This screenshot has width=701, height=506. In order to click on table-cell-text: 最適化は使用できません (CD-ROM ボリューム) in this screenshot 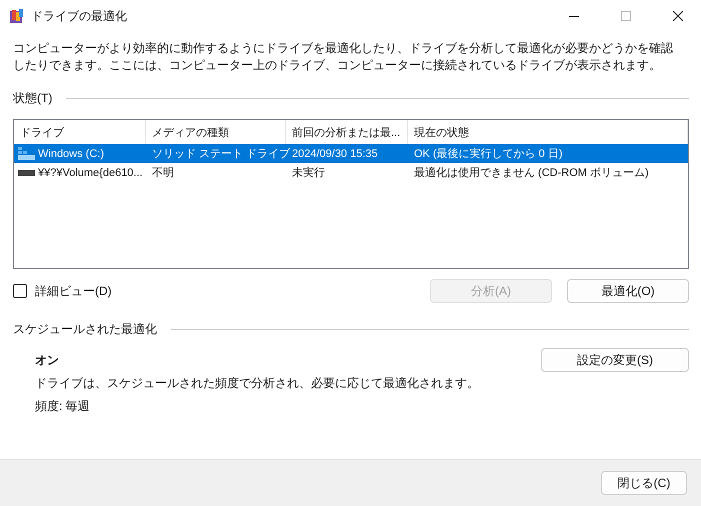, I will do `click(531, 173)`.